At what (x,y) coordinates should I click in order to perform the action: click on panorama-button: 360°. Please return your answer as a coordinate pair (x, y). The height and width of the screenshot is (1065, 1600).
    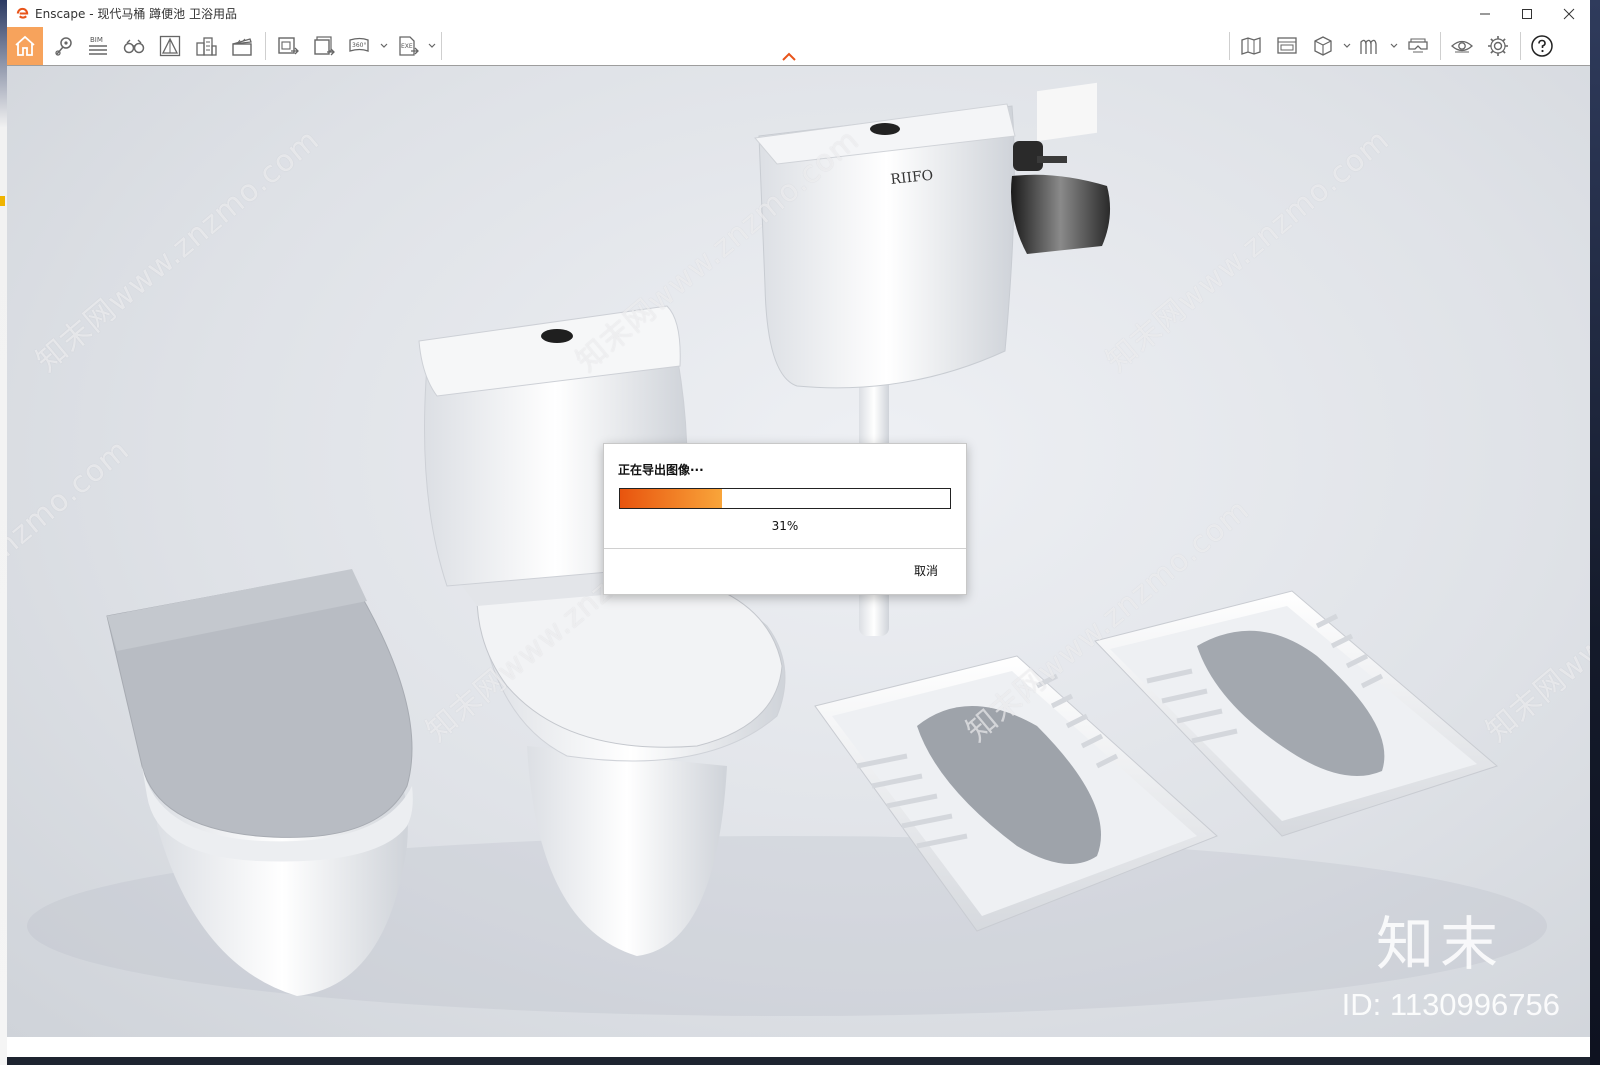
    Looking at the image, I should click on (360, 46).